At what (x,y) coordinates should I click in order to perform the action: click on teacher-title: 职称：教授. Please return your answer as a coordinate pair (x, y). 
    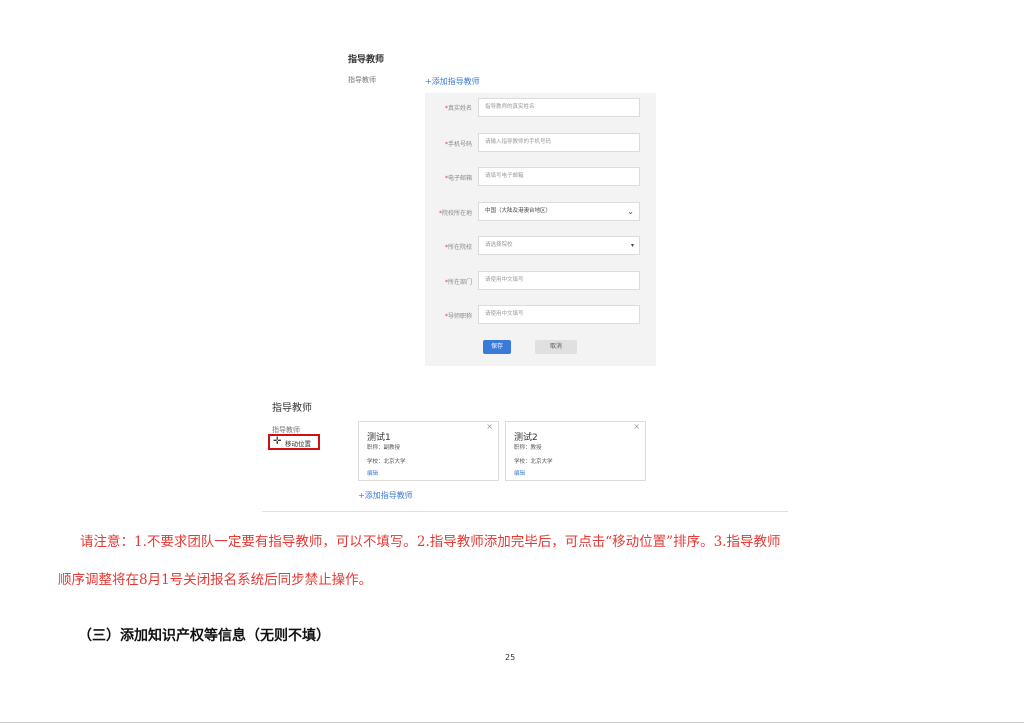
    Looking at the image, I should click on (528, 448).